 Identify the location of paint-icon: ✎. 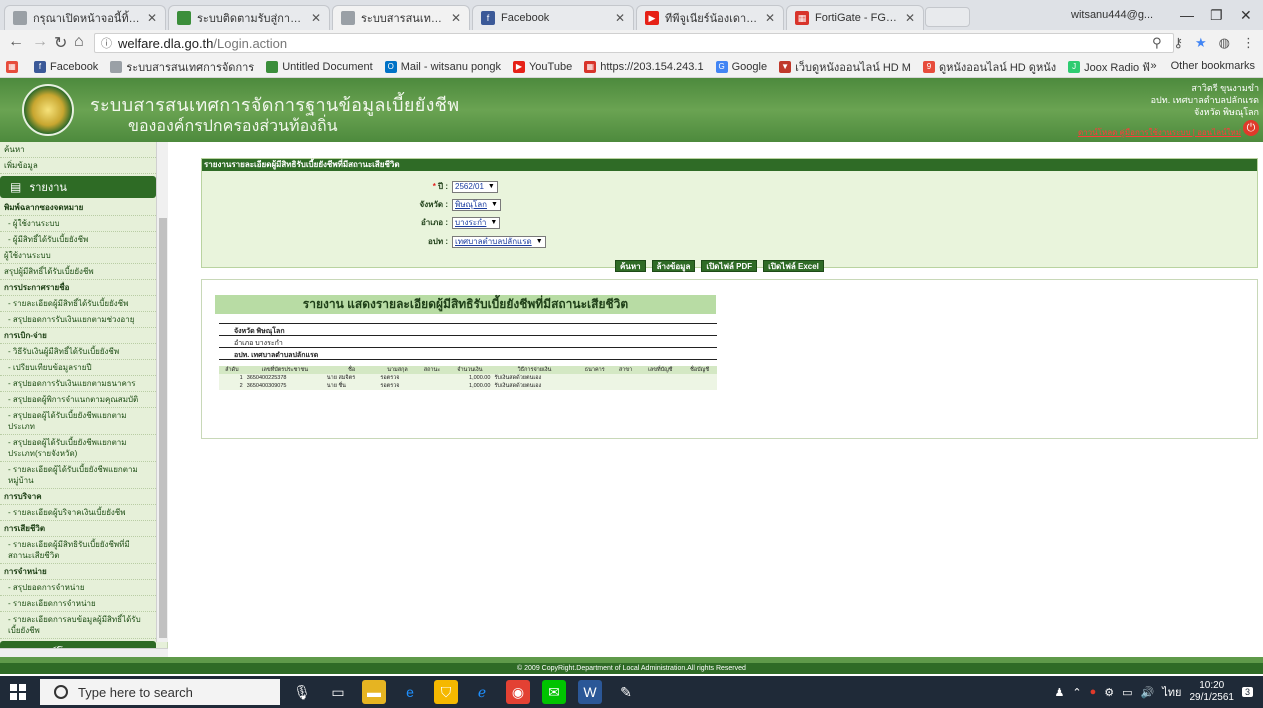
(626, 692).